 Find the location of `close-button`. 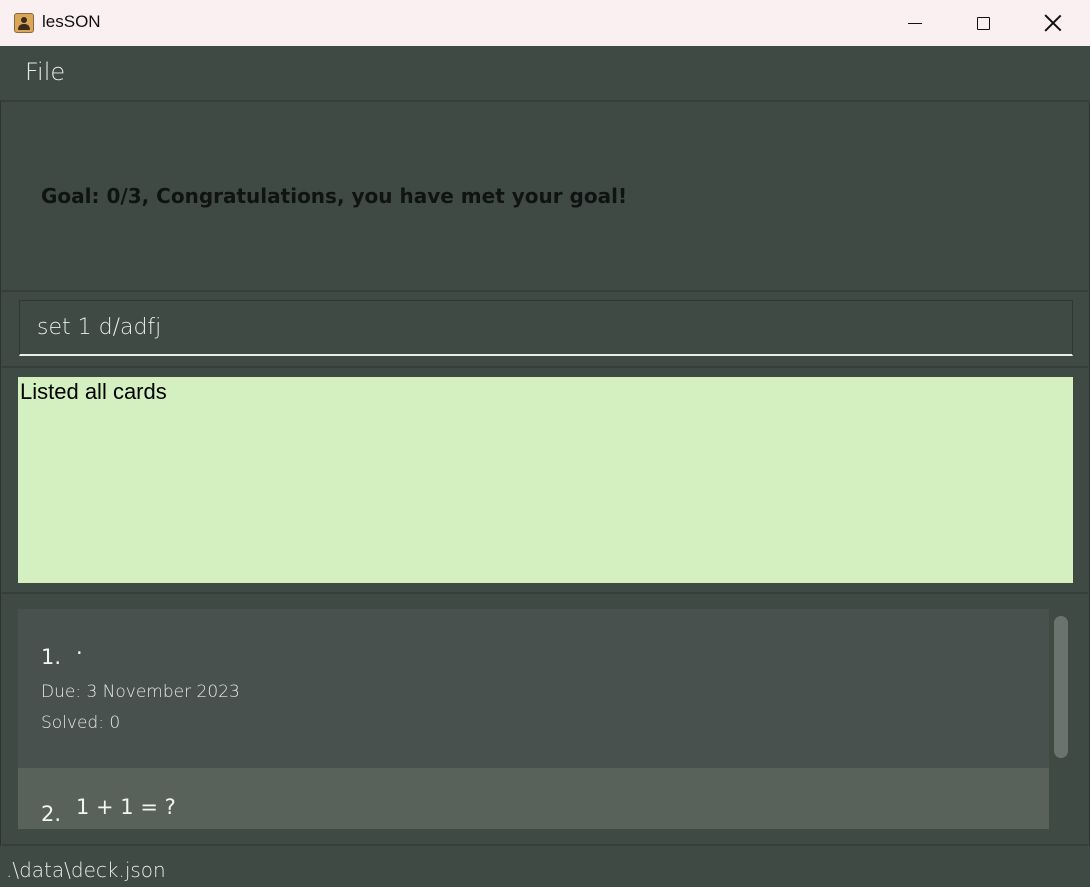

close-button is located at coordinates (1053, 23).